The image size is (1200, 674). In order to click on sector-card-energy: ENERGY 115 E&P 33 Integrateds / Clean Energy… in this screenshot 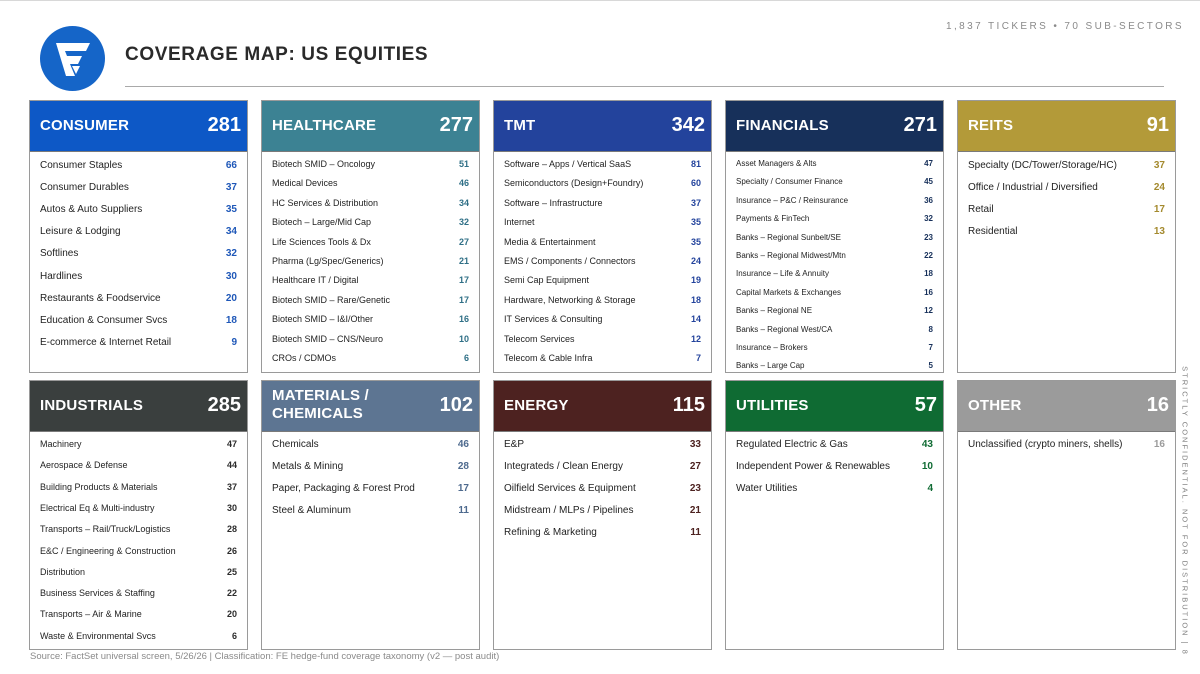, I will do `click(602, 515)`.